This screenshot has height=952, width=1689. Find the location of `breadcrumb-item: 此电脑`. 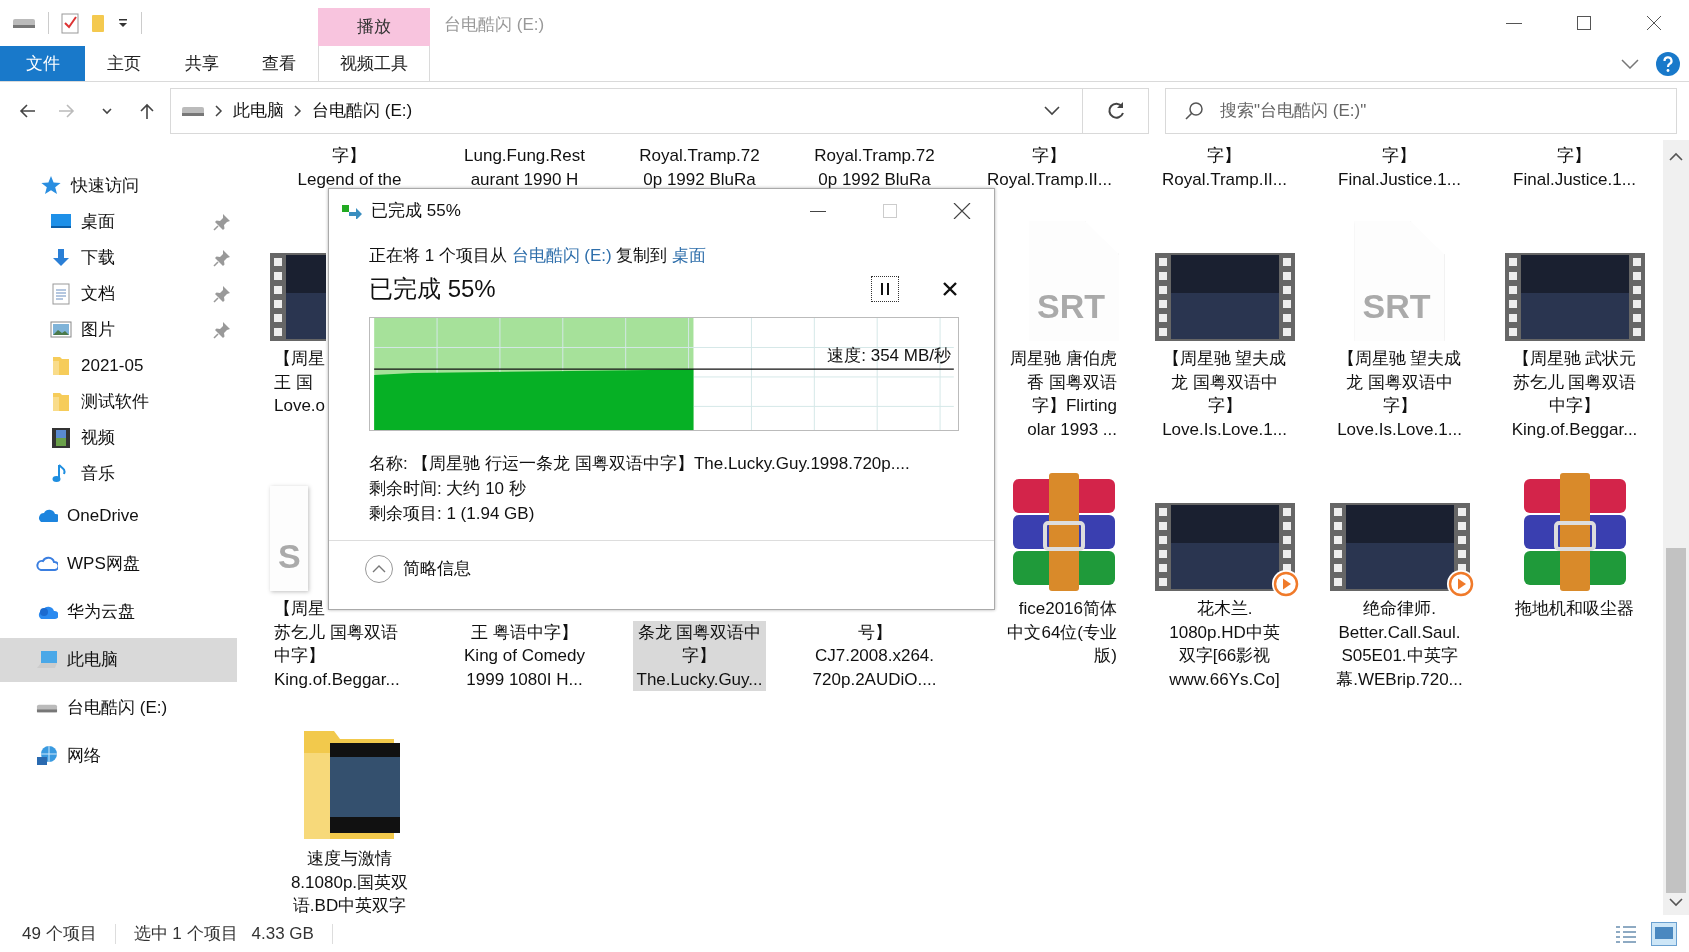

breadcrumb-item: 此电脑 is located at coordinates (258, 111).